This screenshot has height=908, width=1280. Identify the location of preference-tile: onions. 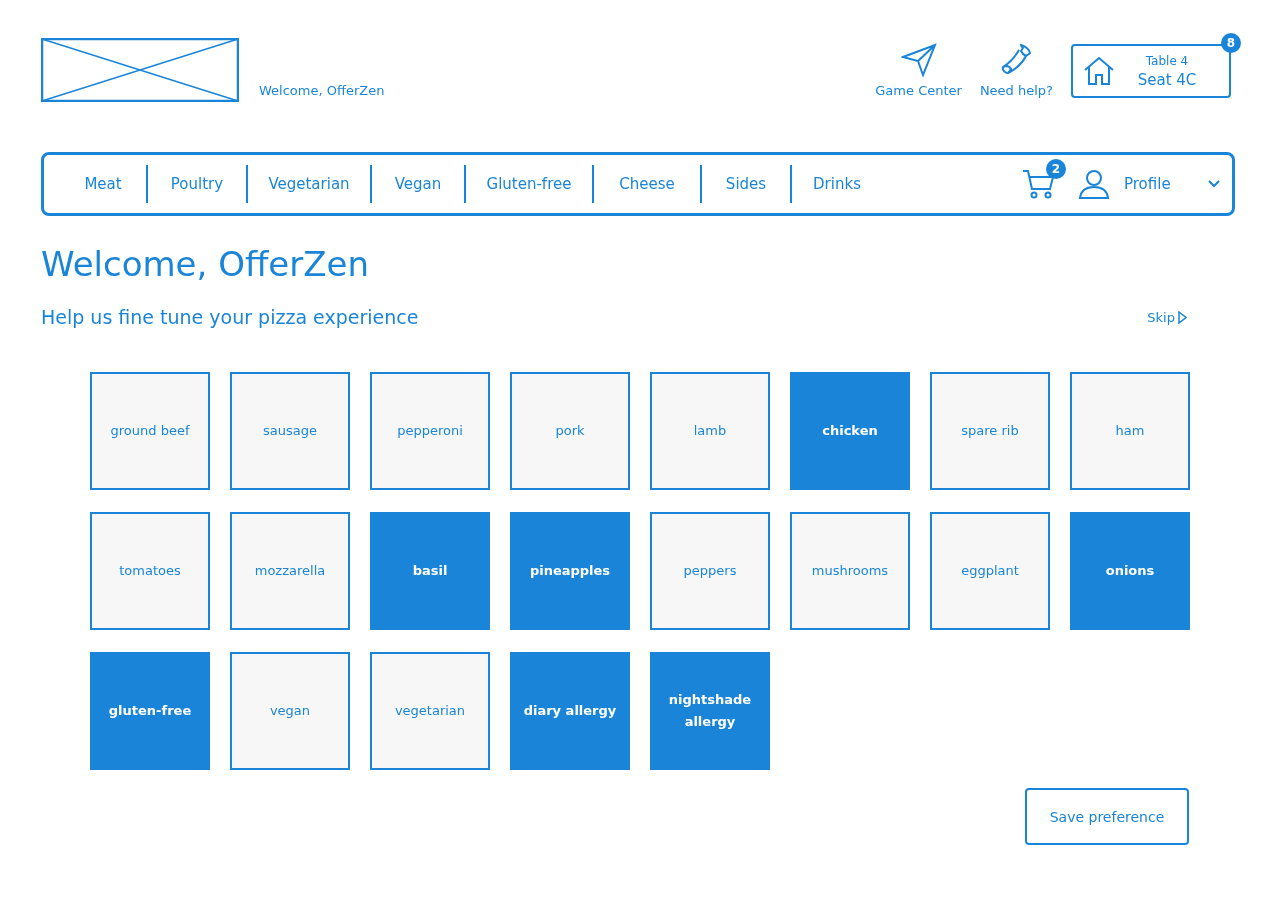
(1130, 571).